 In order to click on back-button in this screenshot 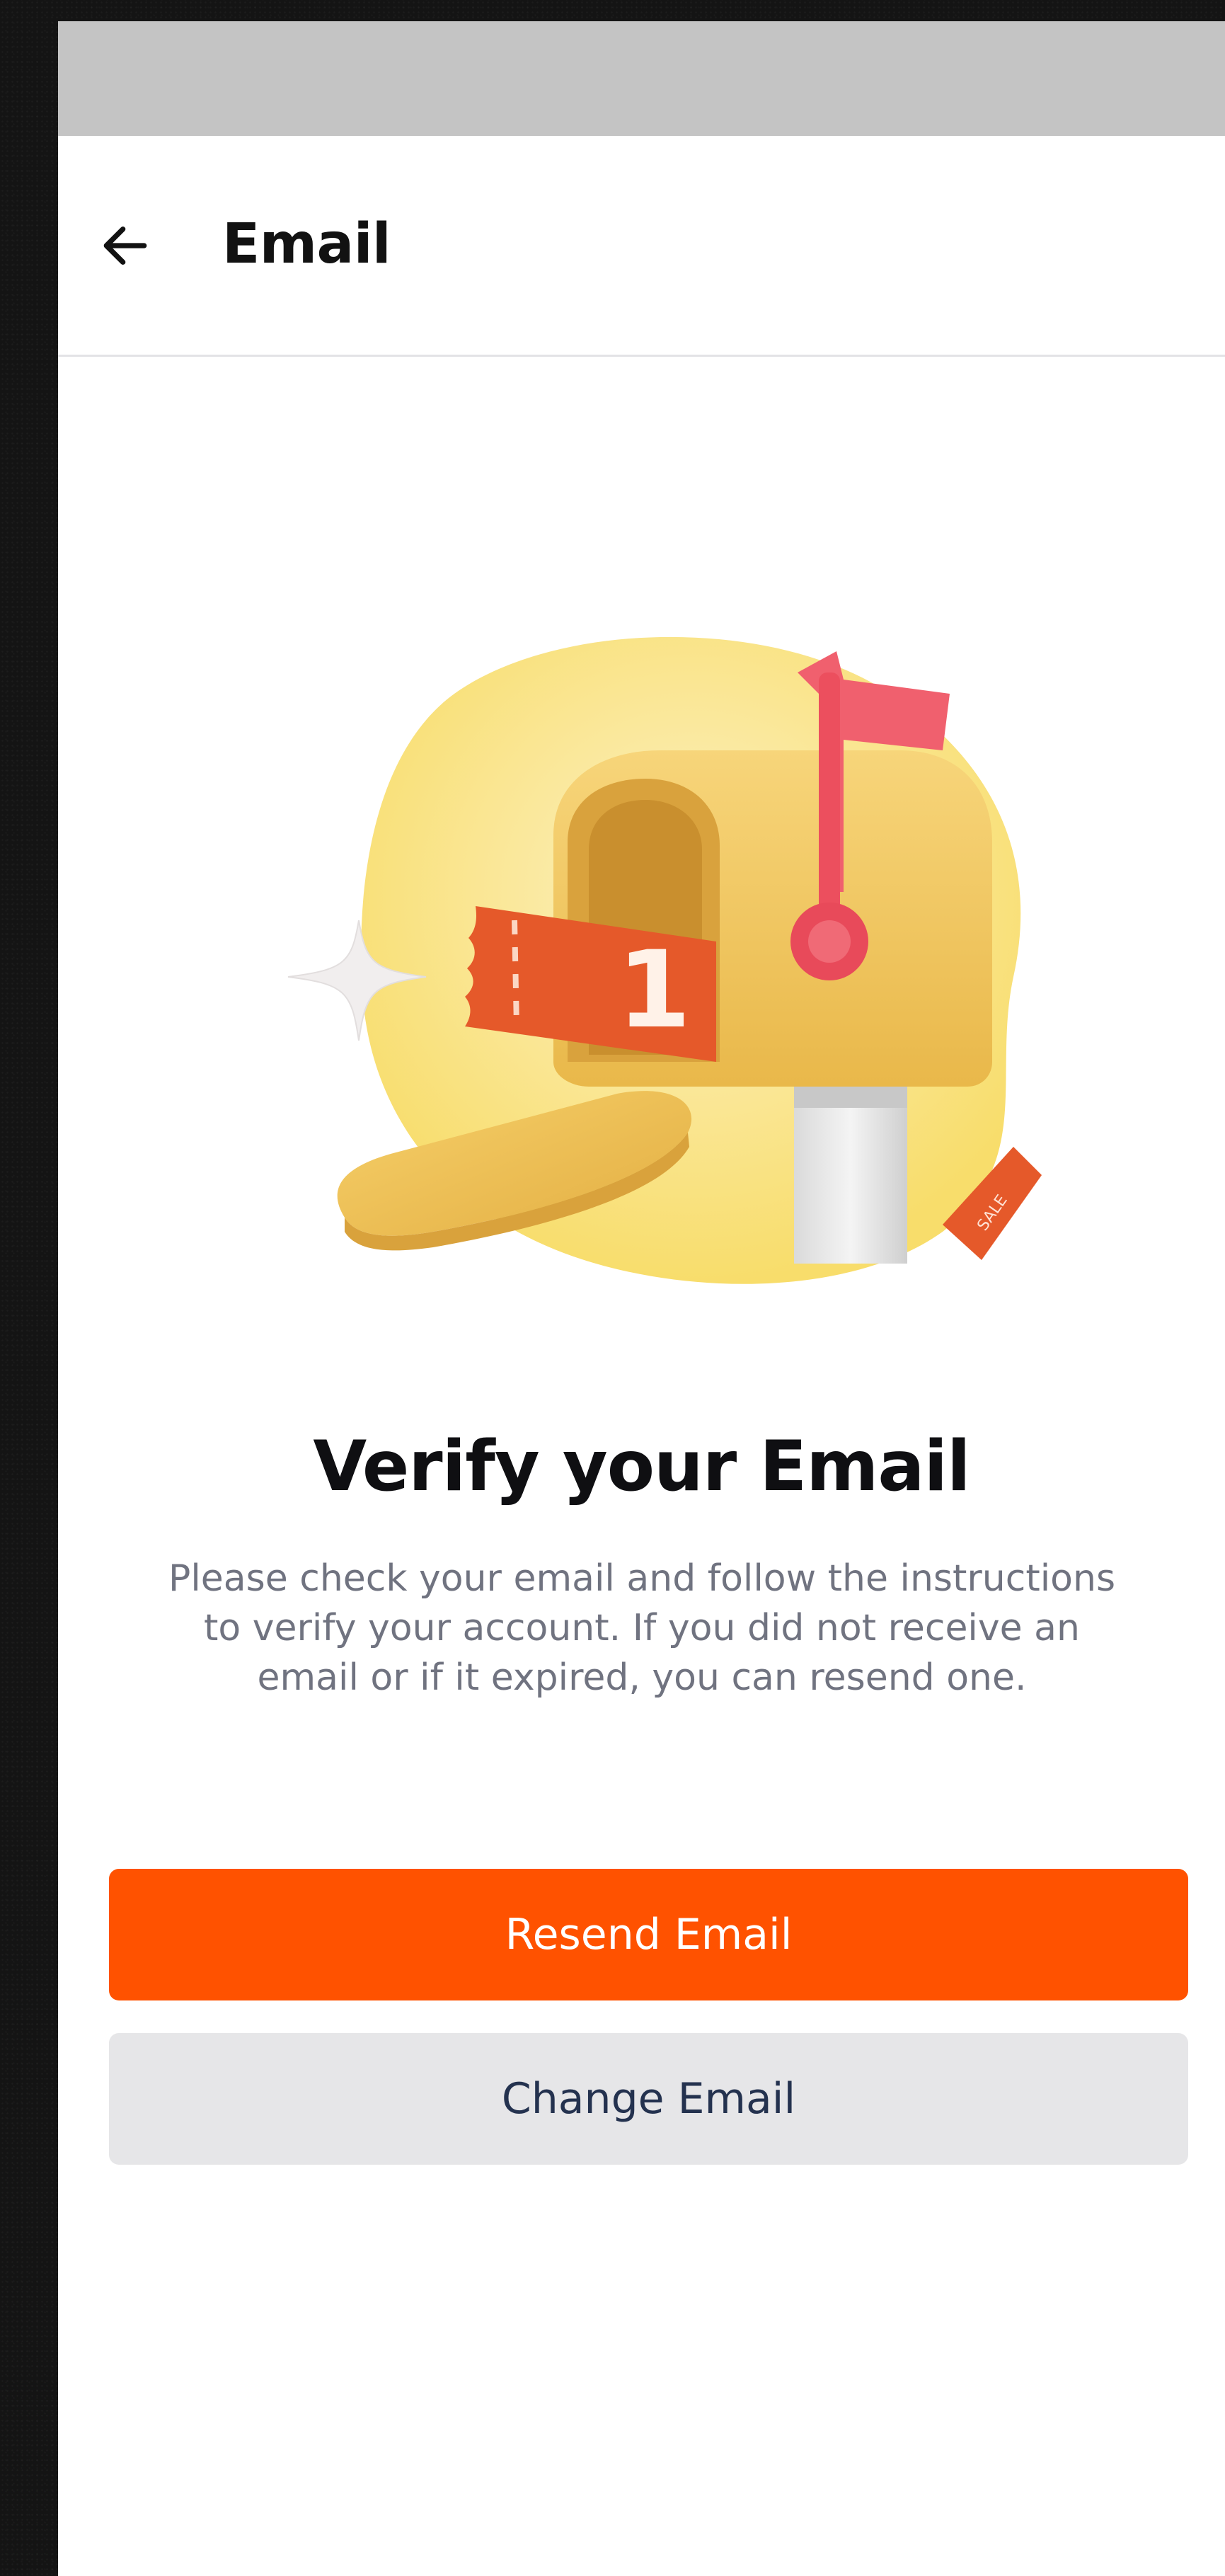, I will do `click(125, 246)`.